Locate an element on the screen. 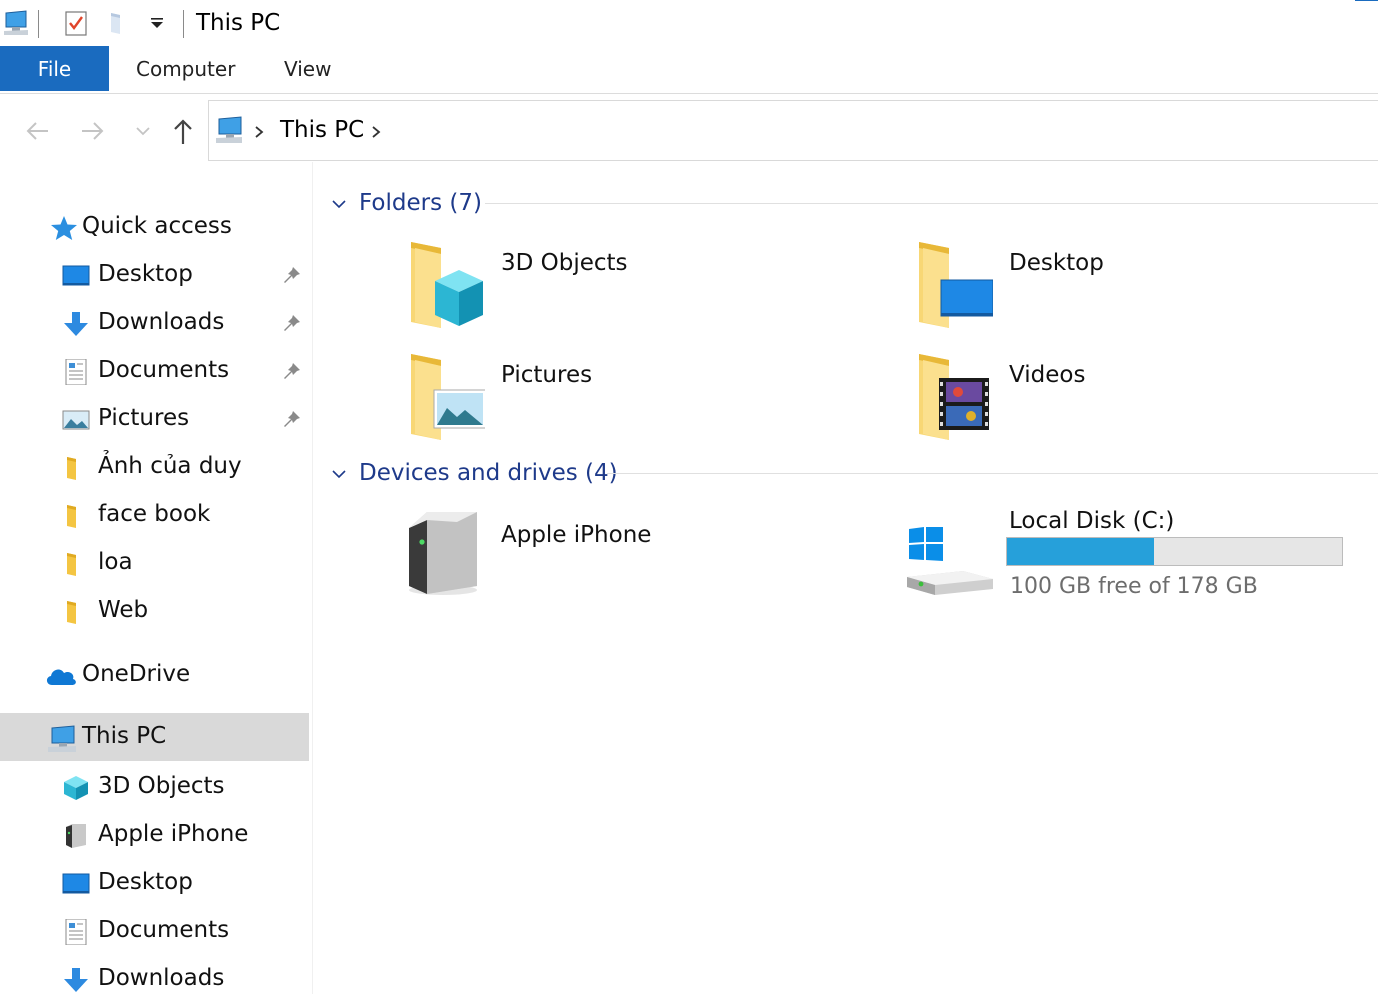 The image size is (1378, 1003). back-arrow-icon is located at coordinates (37, 131).